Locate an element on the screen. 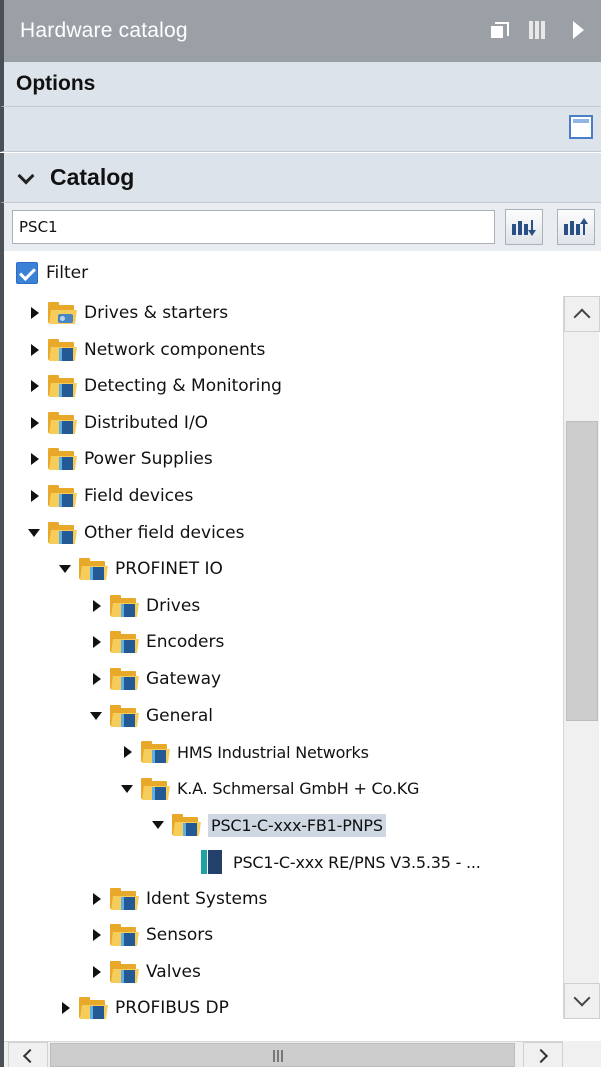 This screenshot has height=1067, width=601. filter-row: Filter is located at coordinates (300, 273).